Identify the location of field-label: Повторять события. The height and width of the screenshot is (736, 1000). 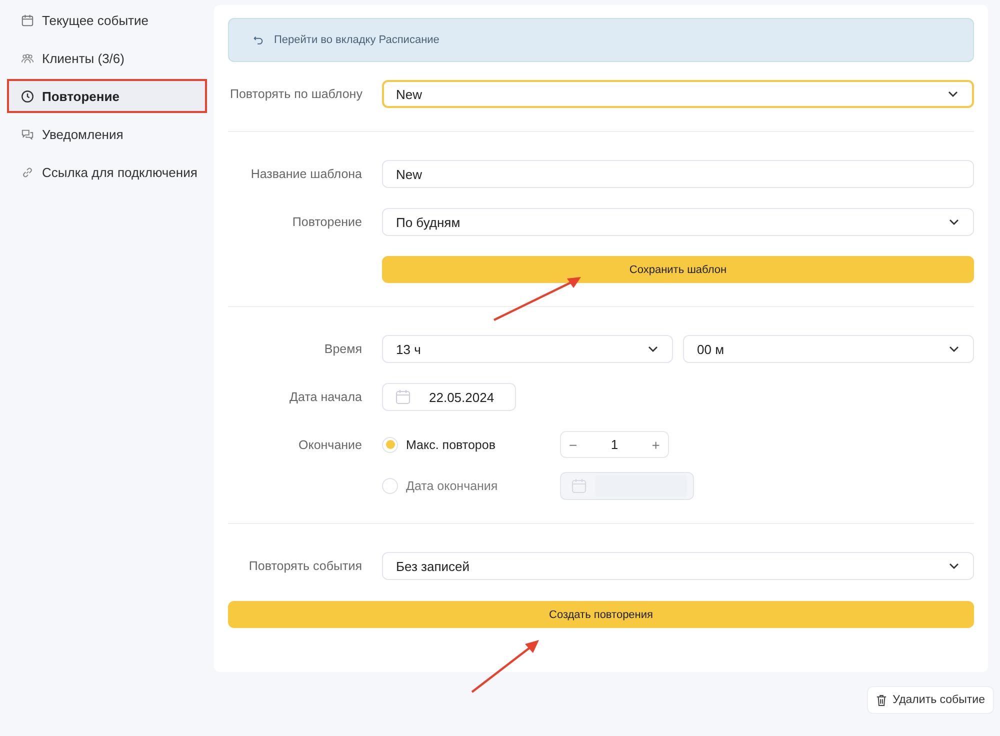
(305, 566).